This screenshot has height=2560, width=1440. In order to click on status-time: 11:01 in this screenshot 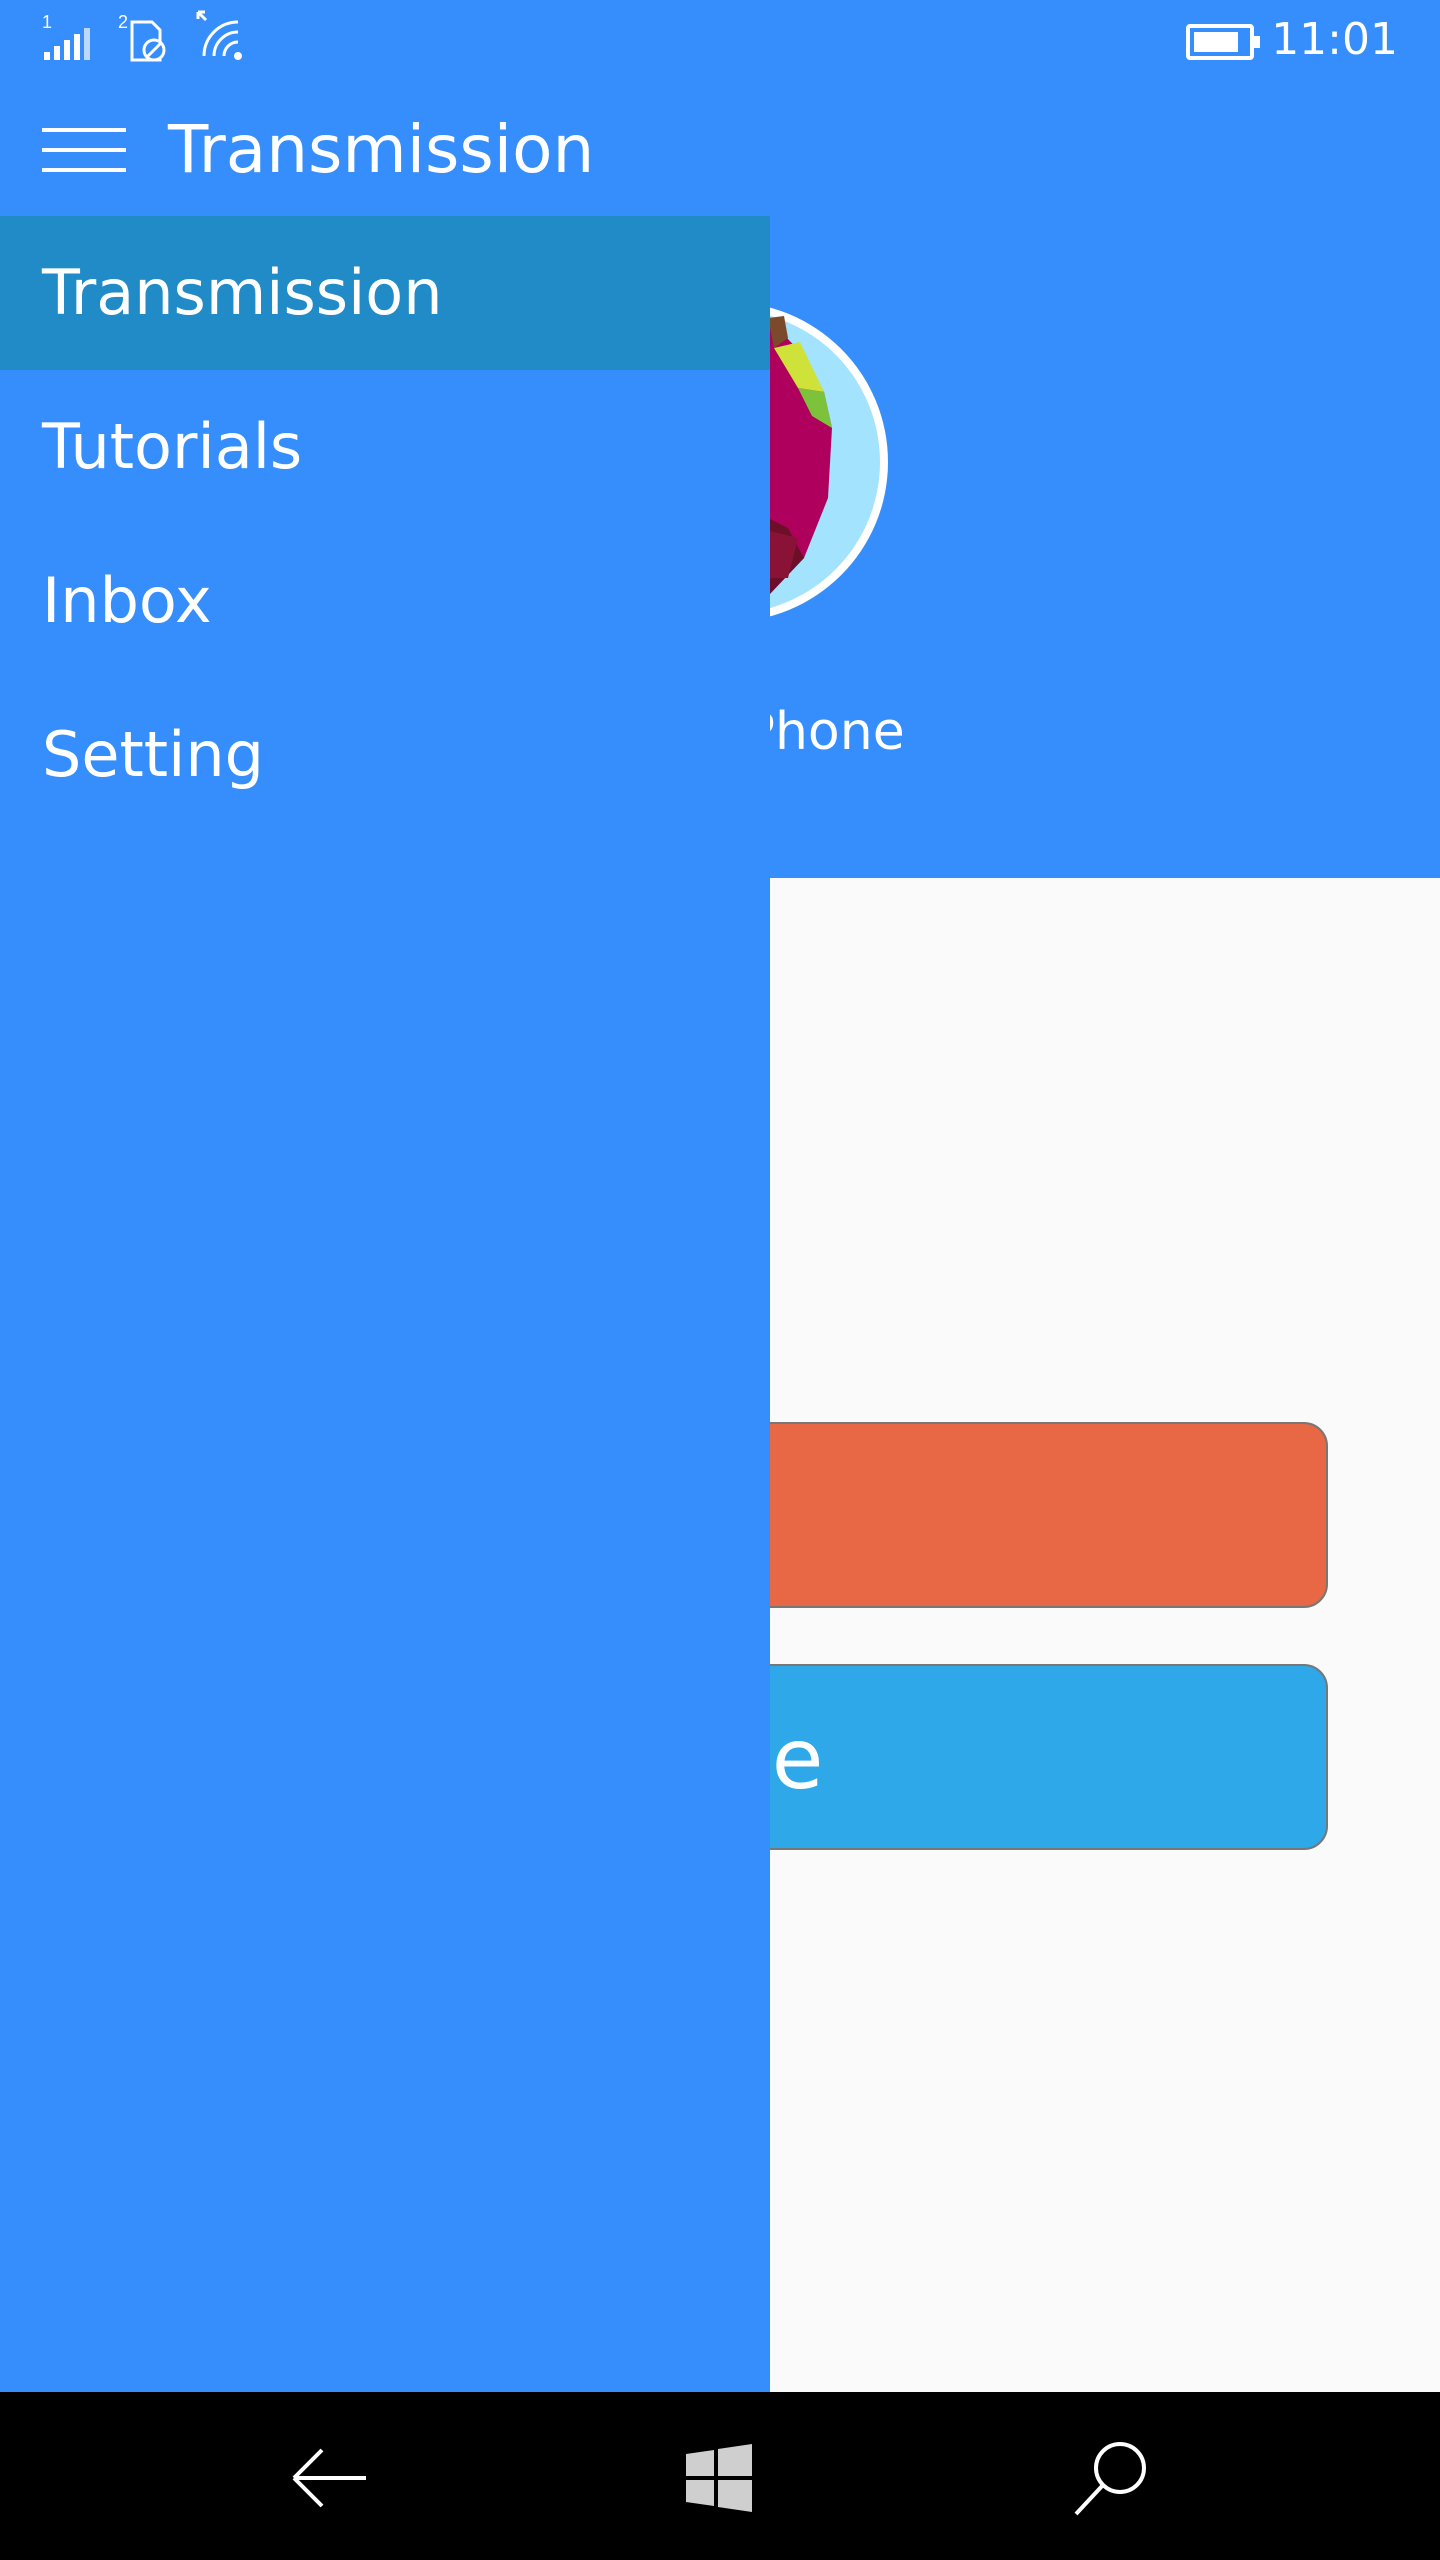, I will do `click(1334, 39)`.